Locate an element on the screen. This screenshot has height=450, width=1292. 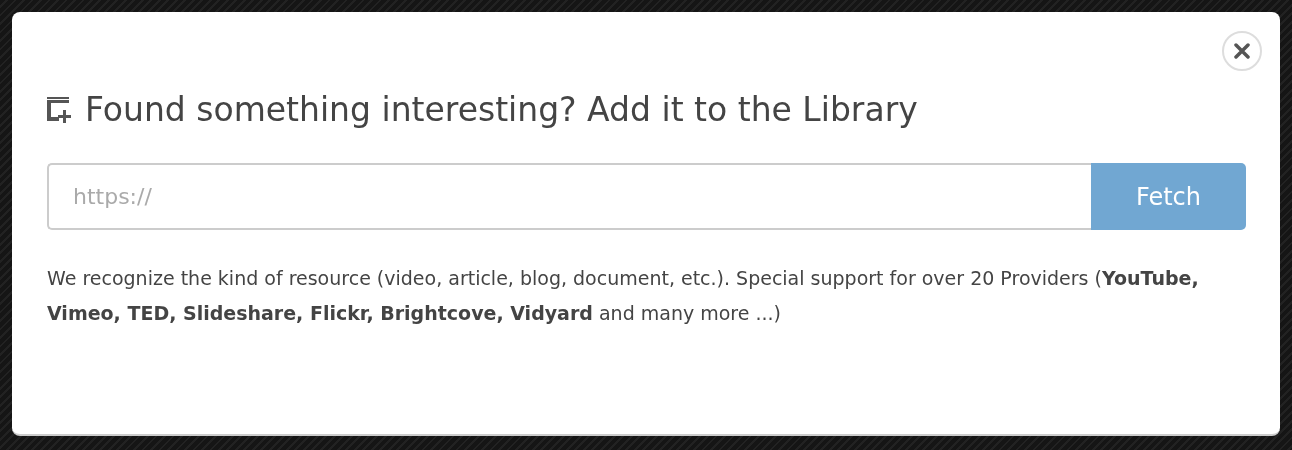
dialog-title: Found something interesting? Add it to the Library is located at coordinates (501, 109).